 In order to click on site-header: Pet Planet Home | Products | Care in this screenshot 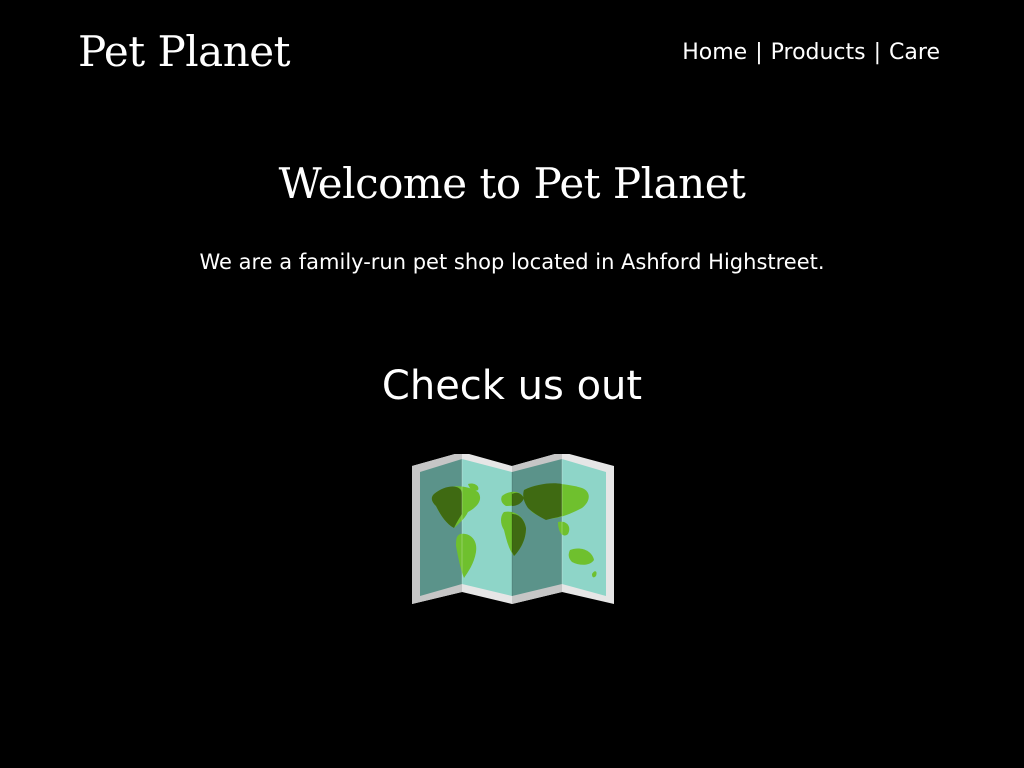, I will do `click(512, 55)`.